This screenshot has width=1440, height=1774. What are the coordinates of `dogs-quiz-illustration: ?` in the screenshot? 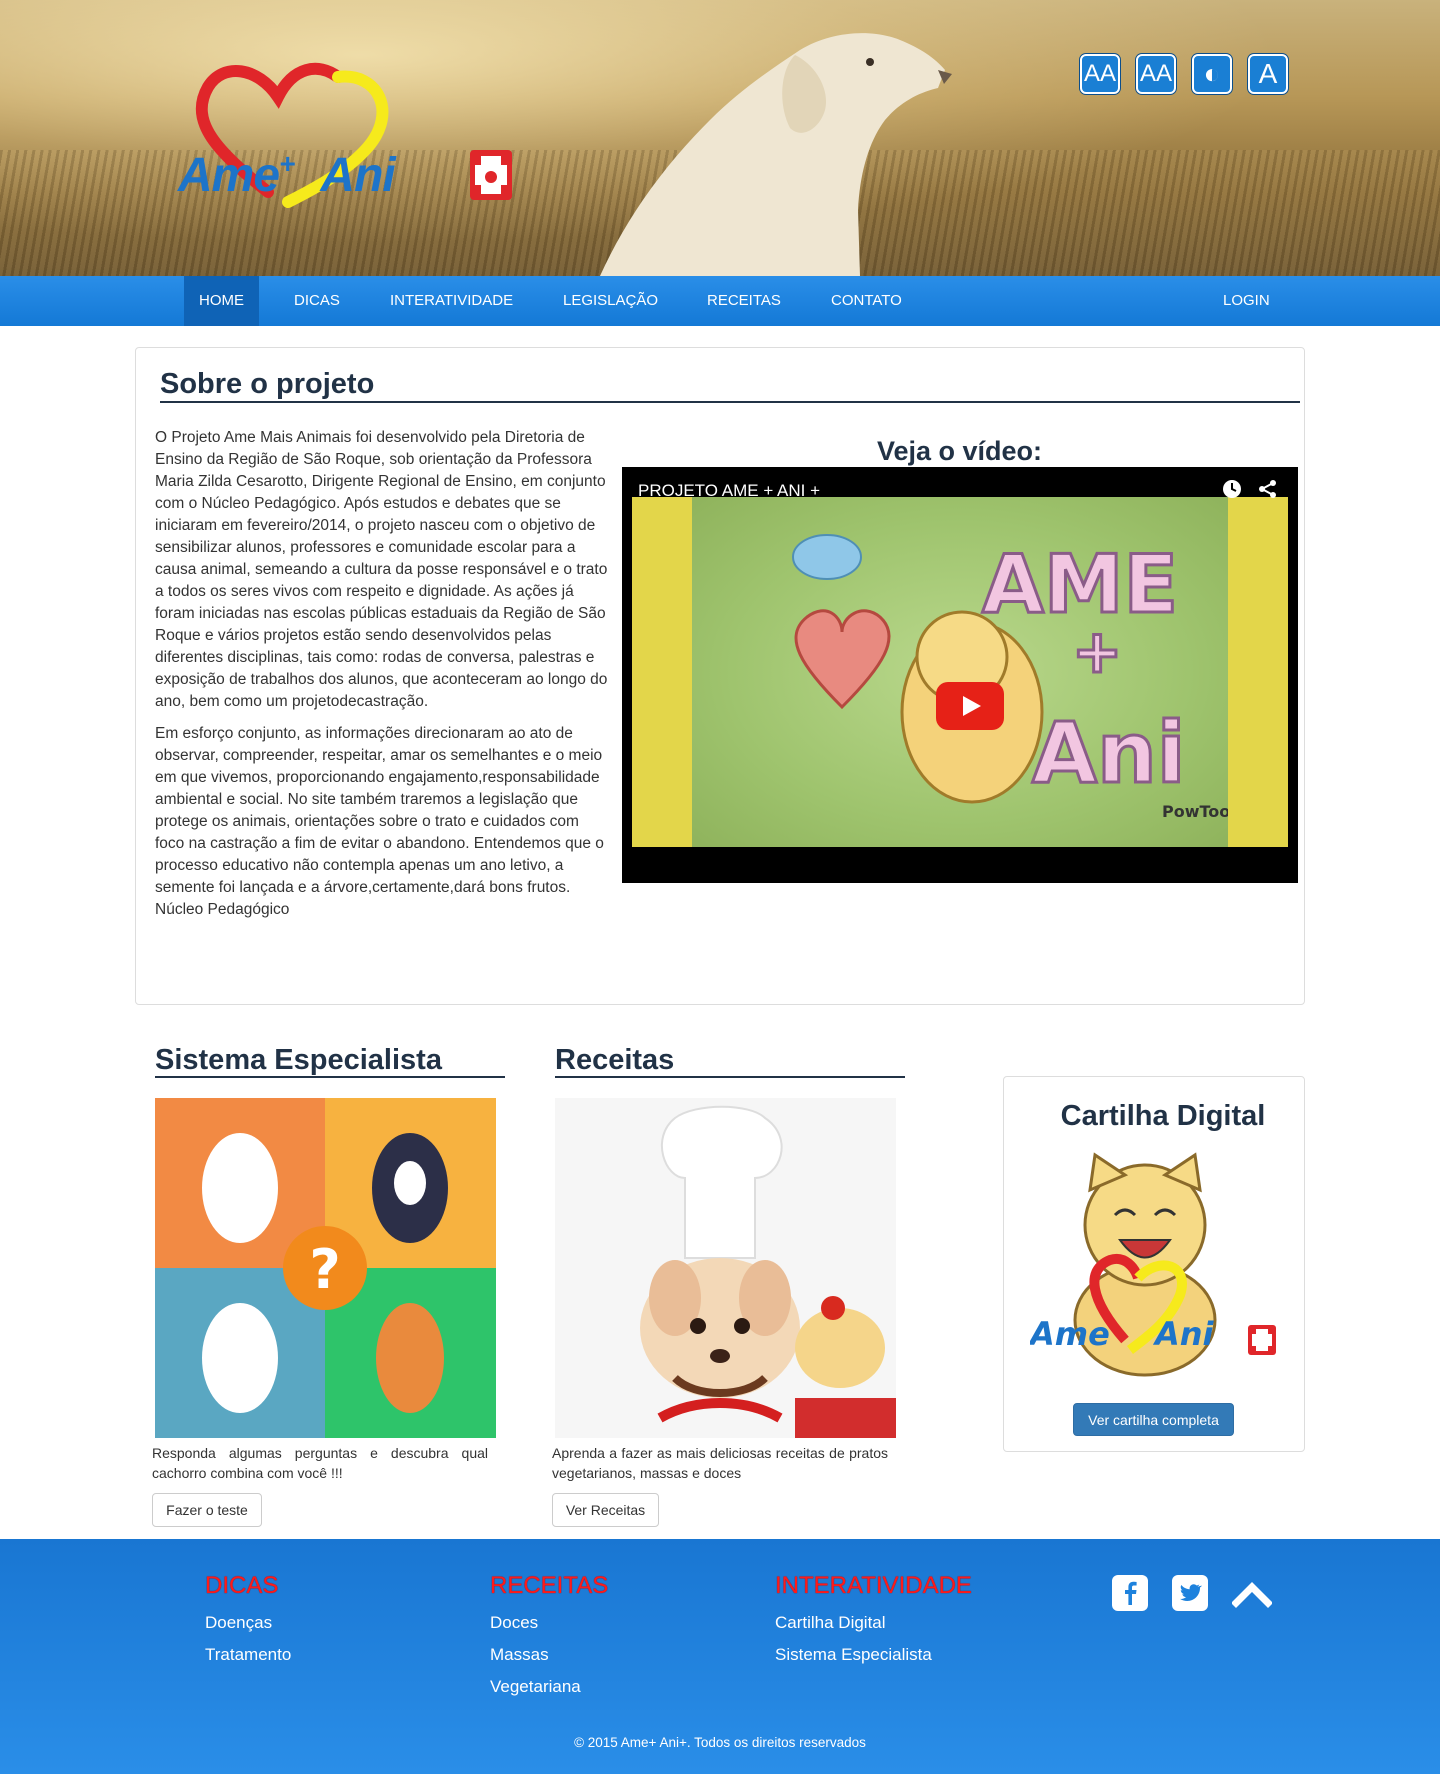 It's located at (325, 1268).